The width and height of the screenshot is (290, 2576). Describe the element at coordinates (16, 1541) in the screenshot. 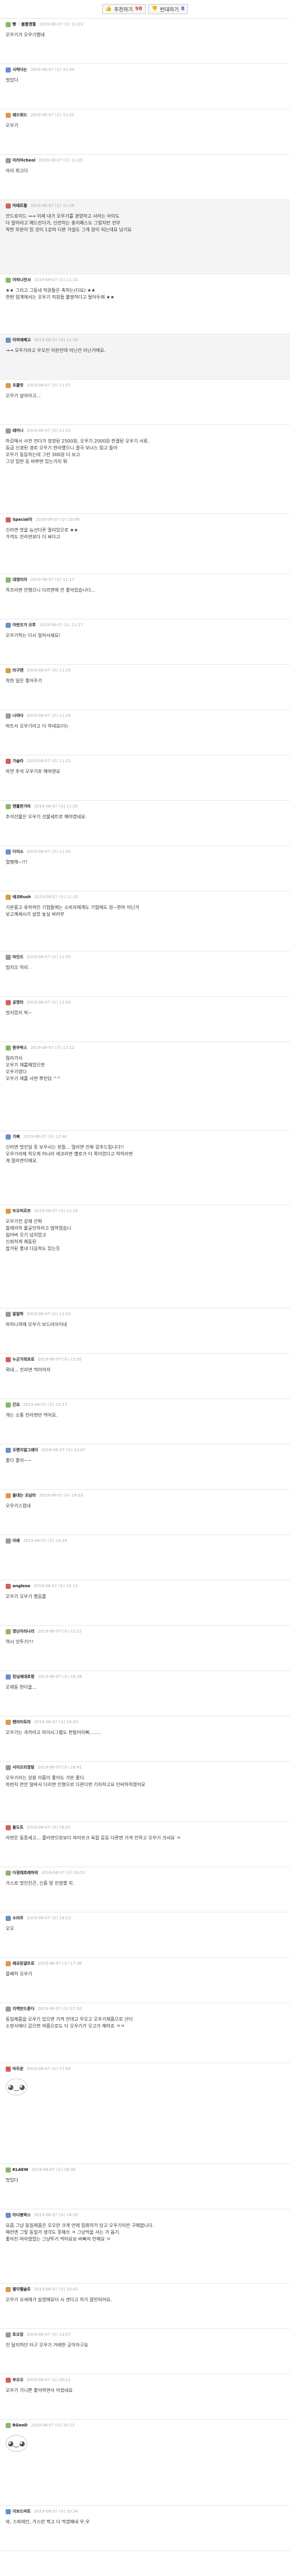

I see `comment-author: 아레` at that location.